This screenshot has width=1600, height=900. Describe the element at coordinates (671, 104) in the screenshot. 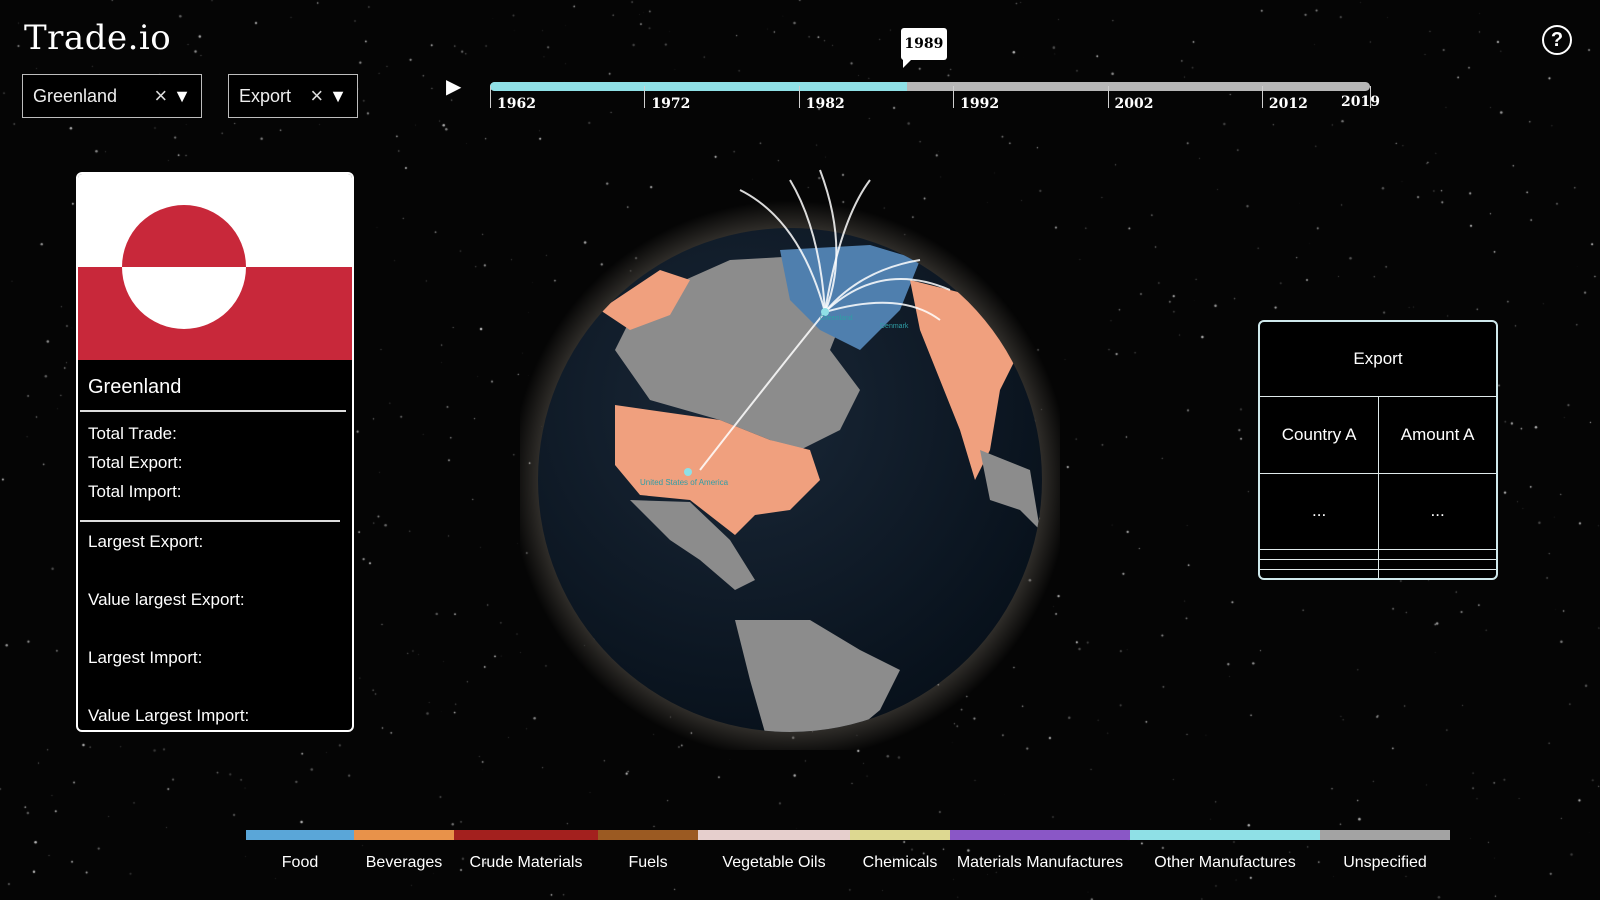

I see `timeline-tick-label: 1972` at that location.